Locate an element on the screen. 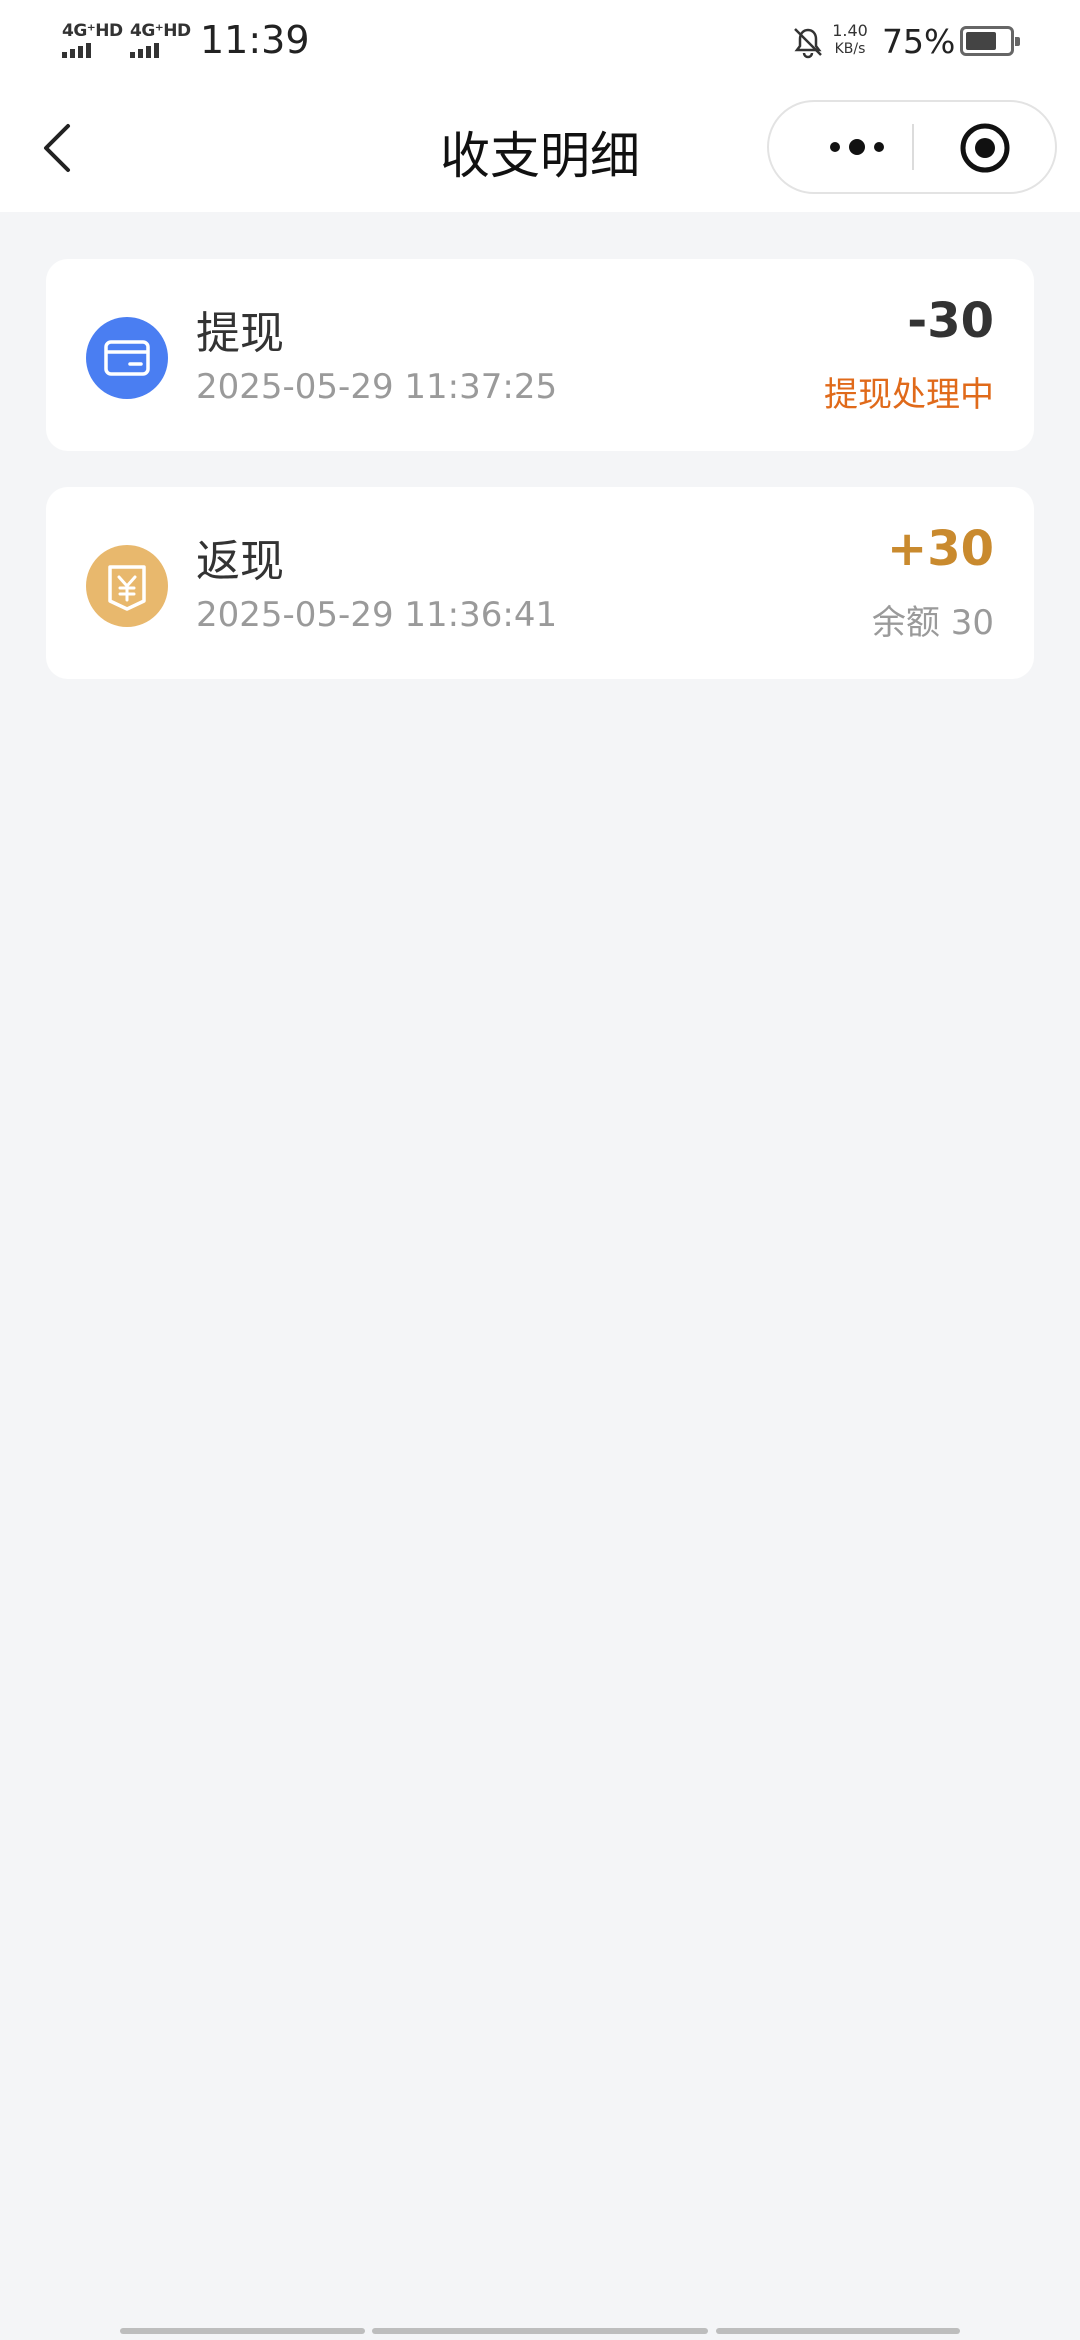 The image size is (1080, 2340). network-speed-unit: KB/s is located at coordinates (850, 49).